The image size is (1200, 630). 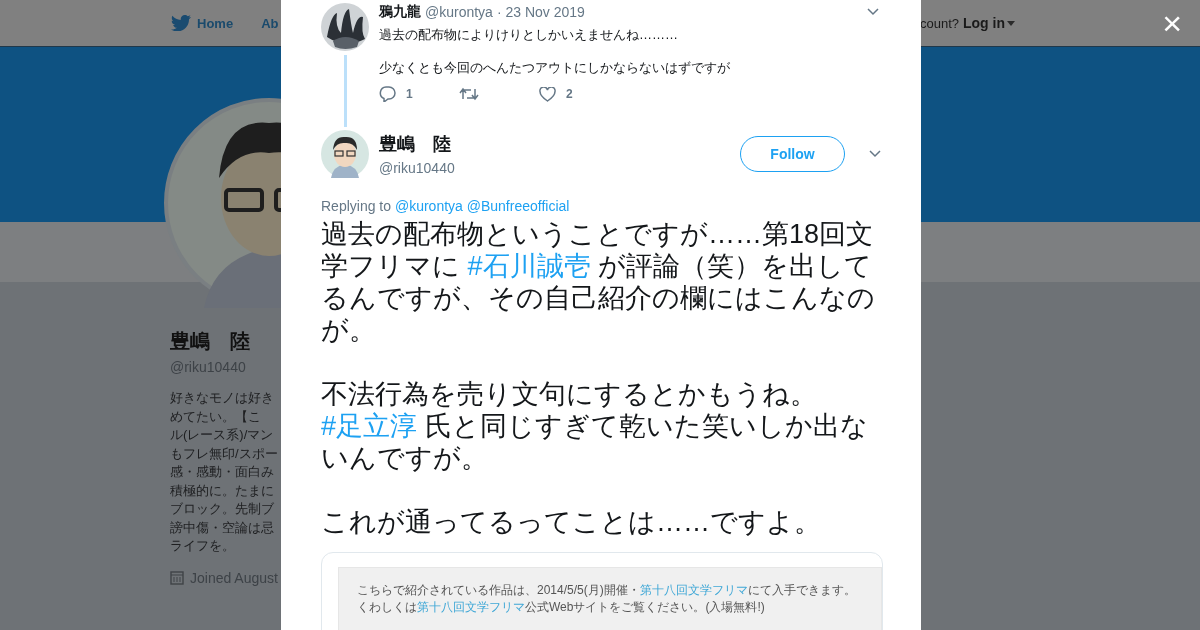 I want to click on tweet-text: 過去の配布物ということですが……第18回文学フリマに #石川誠壱 が評論（笑）を出してるんですが、その自己紹介の欄にはこんなのが。, so click(x=598, y=282).